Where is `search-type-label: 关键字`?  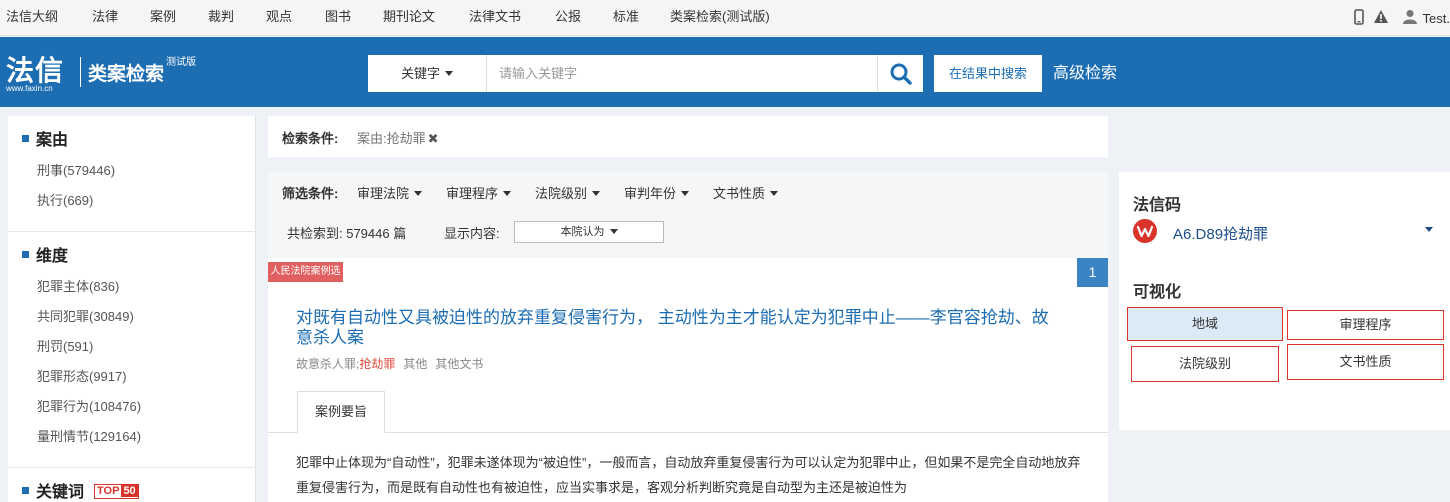 search-type-label: 关键字 is located at coordinates (420, 73).